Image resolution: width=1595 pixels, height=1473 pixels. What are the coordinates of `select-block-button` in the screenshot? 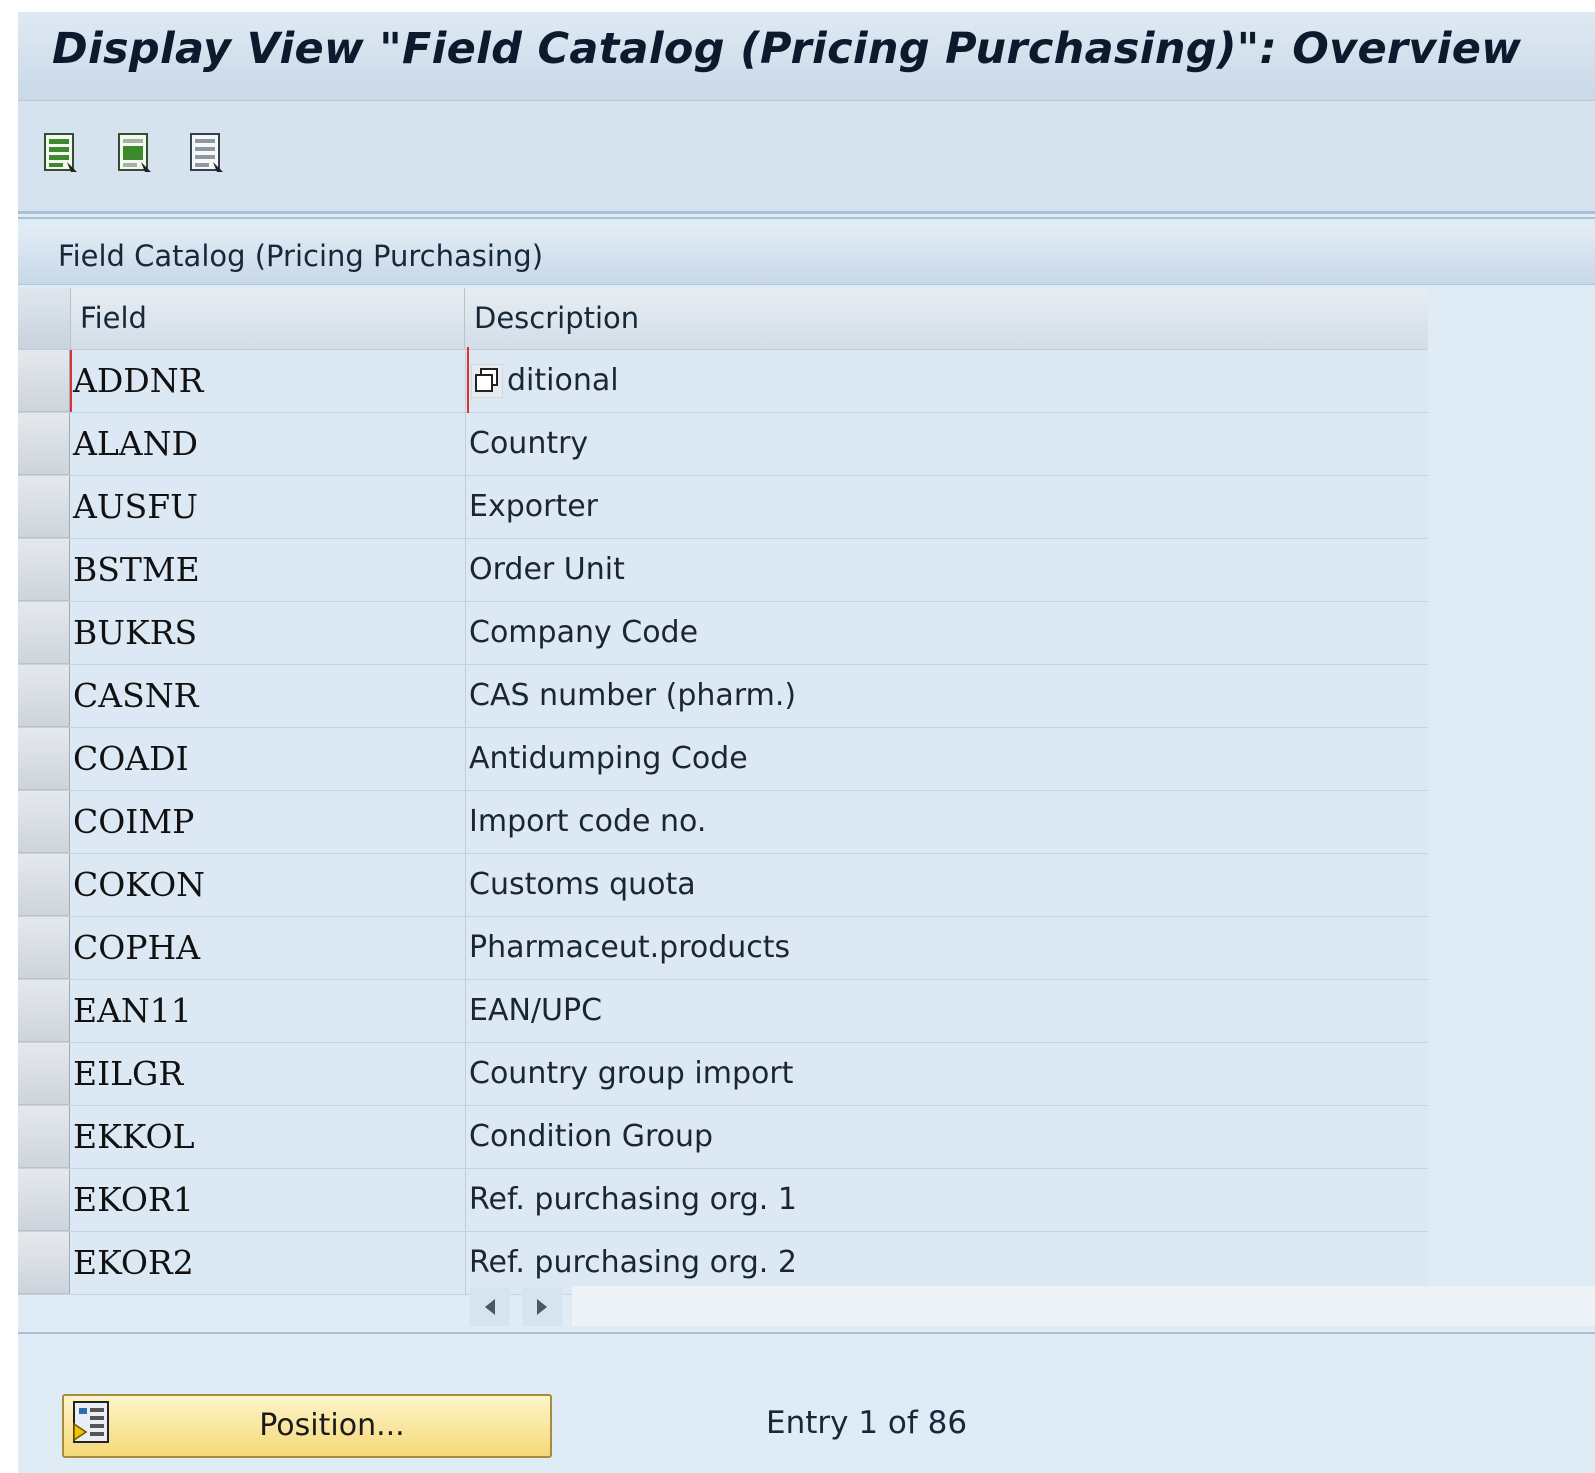 It's located at (135, 155).